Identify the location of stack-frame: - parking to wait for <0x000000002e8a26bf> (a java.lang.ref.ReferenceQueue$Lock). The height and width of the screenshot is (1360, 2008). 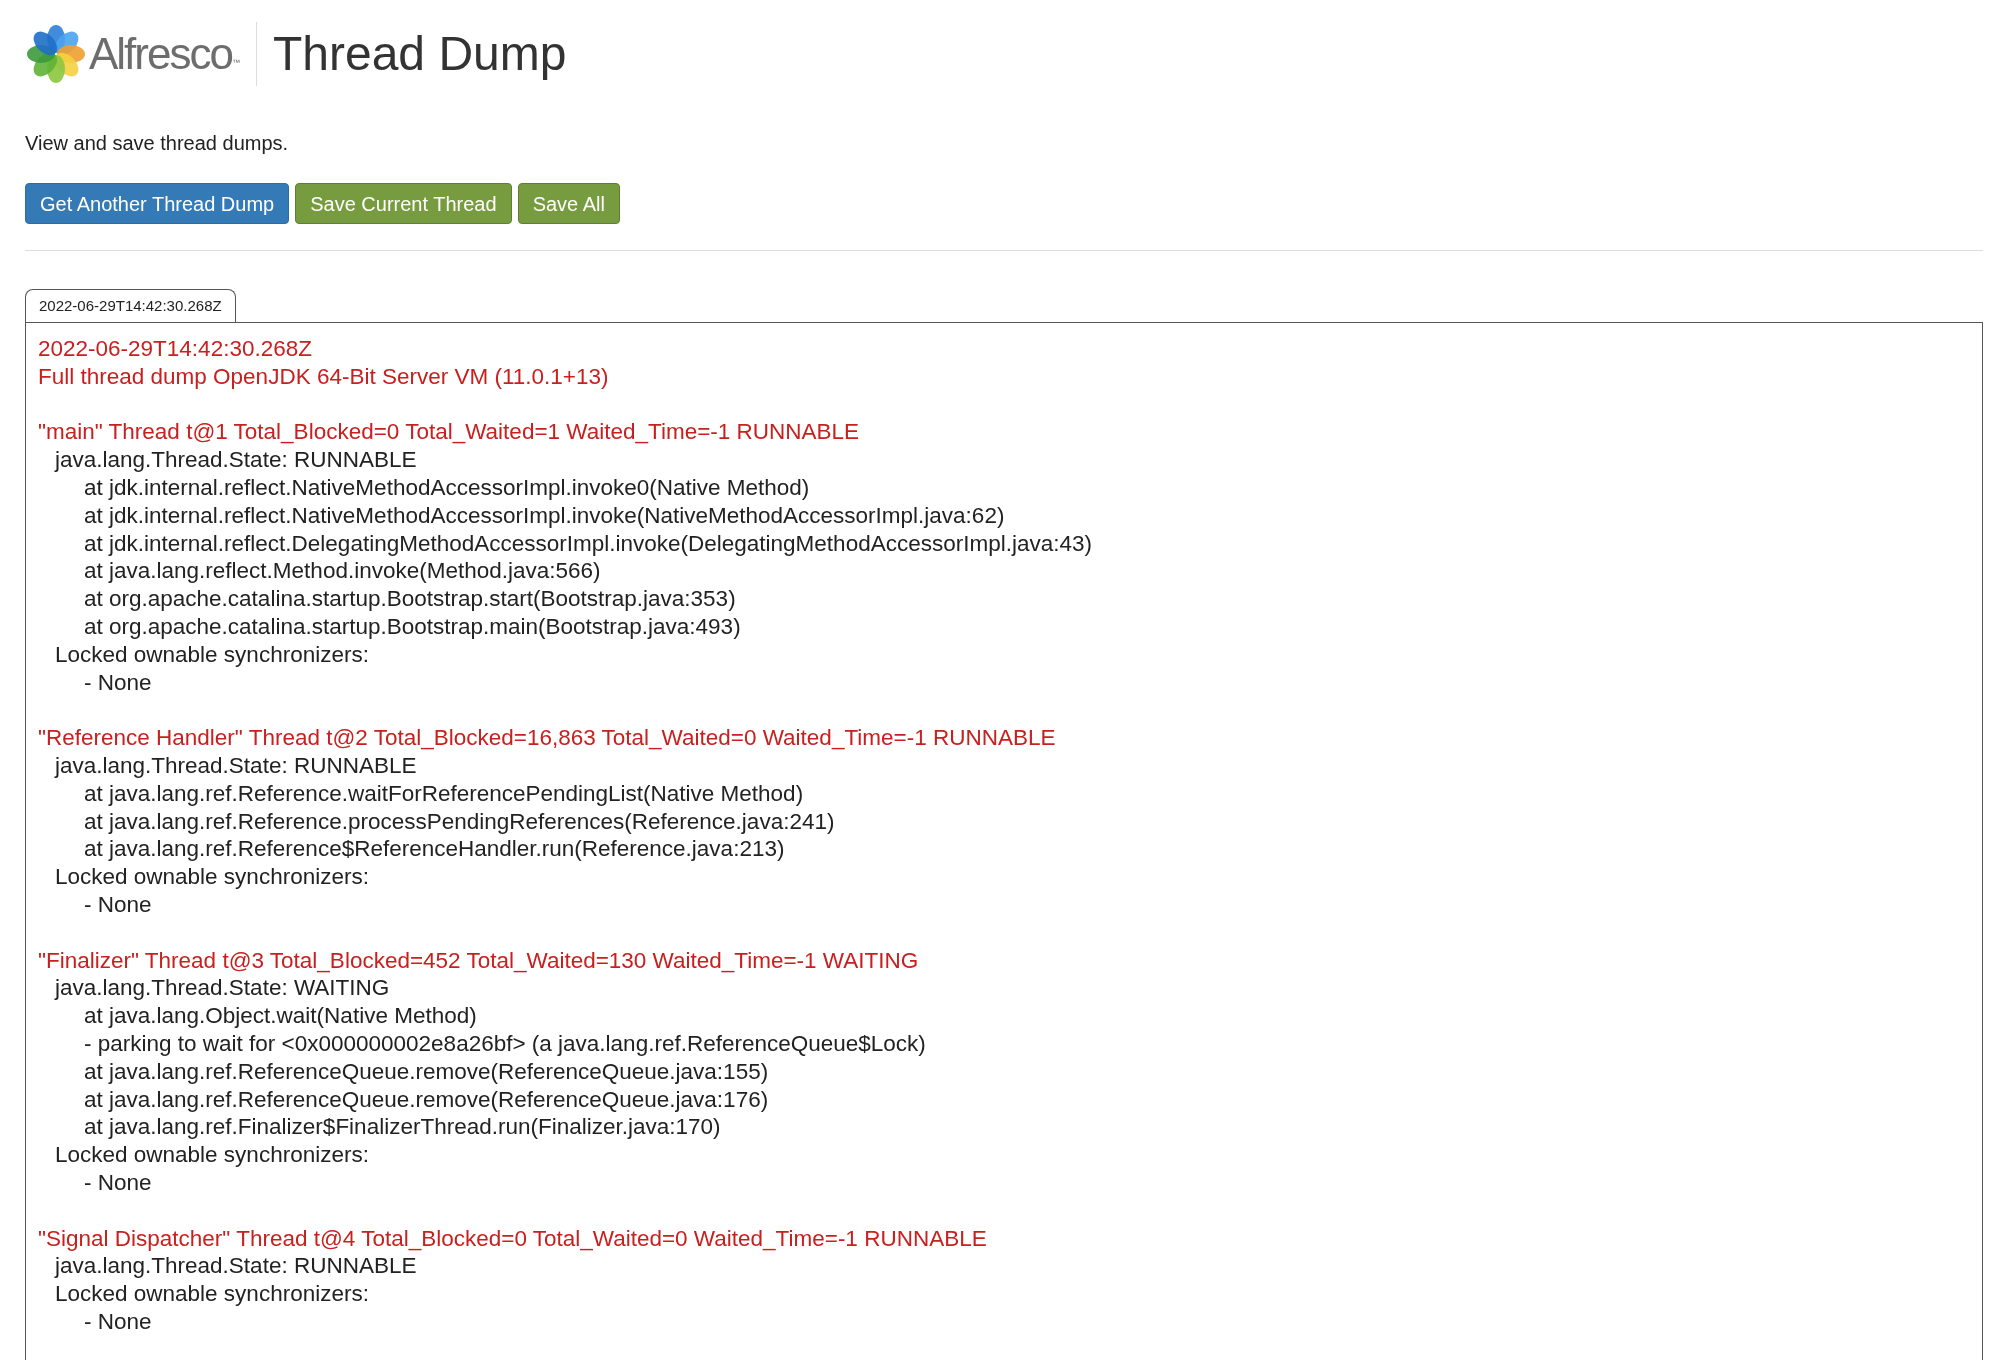
(505, 1043).